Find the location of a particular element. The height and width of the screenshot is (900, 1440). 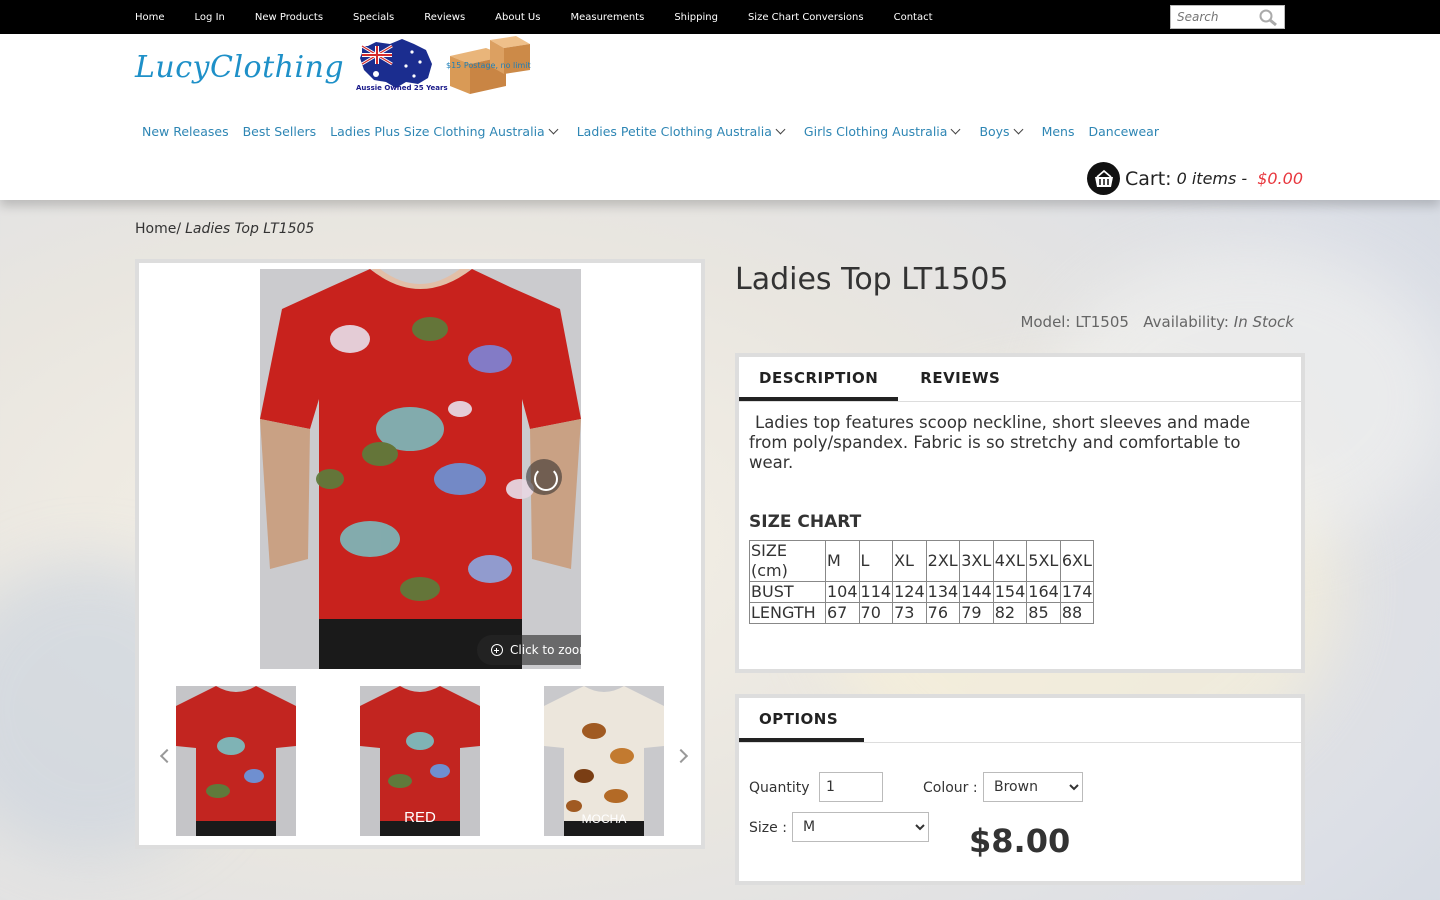

search-icon is located at coordinates (1268, 18).